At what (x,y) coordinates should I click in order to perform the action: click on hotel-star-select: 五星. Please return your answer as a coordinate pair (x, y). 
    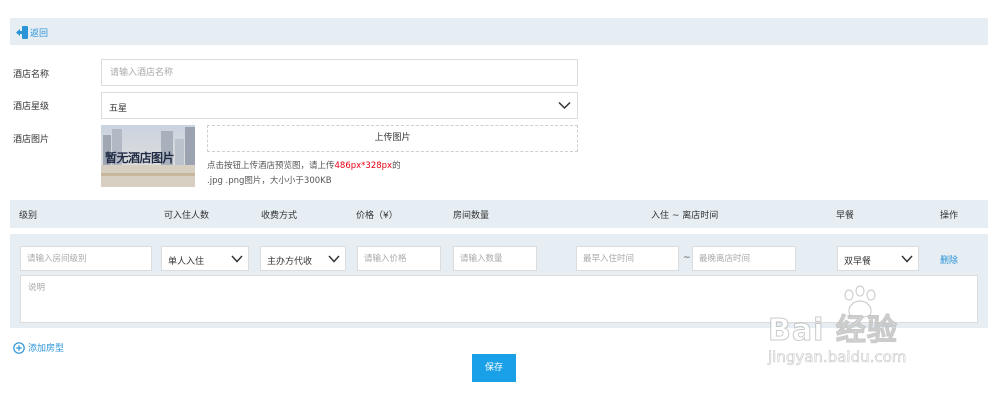
    Looking at the image, I should click on (339, 105).